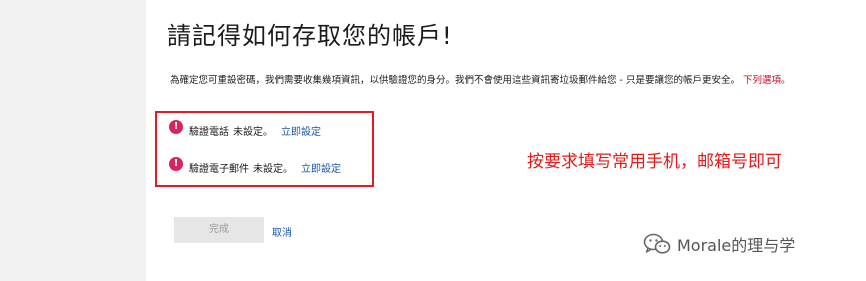 This screenshot has height=281, width=866. I want to click on verify-email-row: ! 驗證電子郵件 未設定。 立即設定, so click(255, 167).